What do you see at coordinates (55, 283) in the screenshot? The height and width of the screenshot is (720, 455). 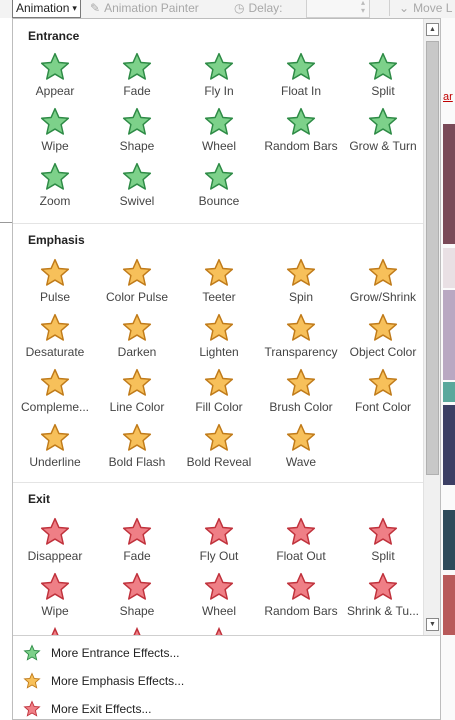 I see `effect-emphasis-pulse: Pulse` at bounding box center [55, 283].